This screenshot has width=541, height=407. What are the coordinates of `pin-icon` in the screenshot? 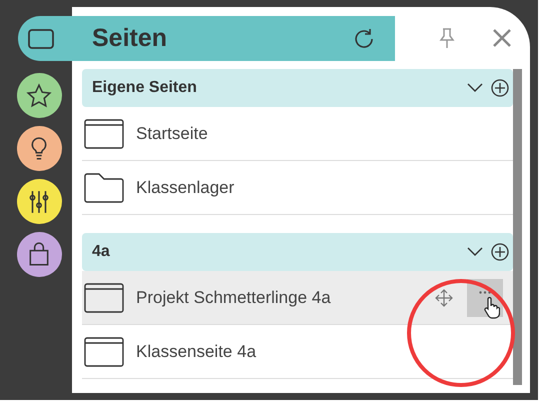 It's located at (447, 38).